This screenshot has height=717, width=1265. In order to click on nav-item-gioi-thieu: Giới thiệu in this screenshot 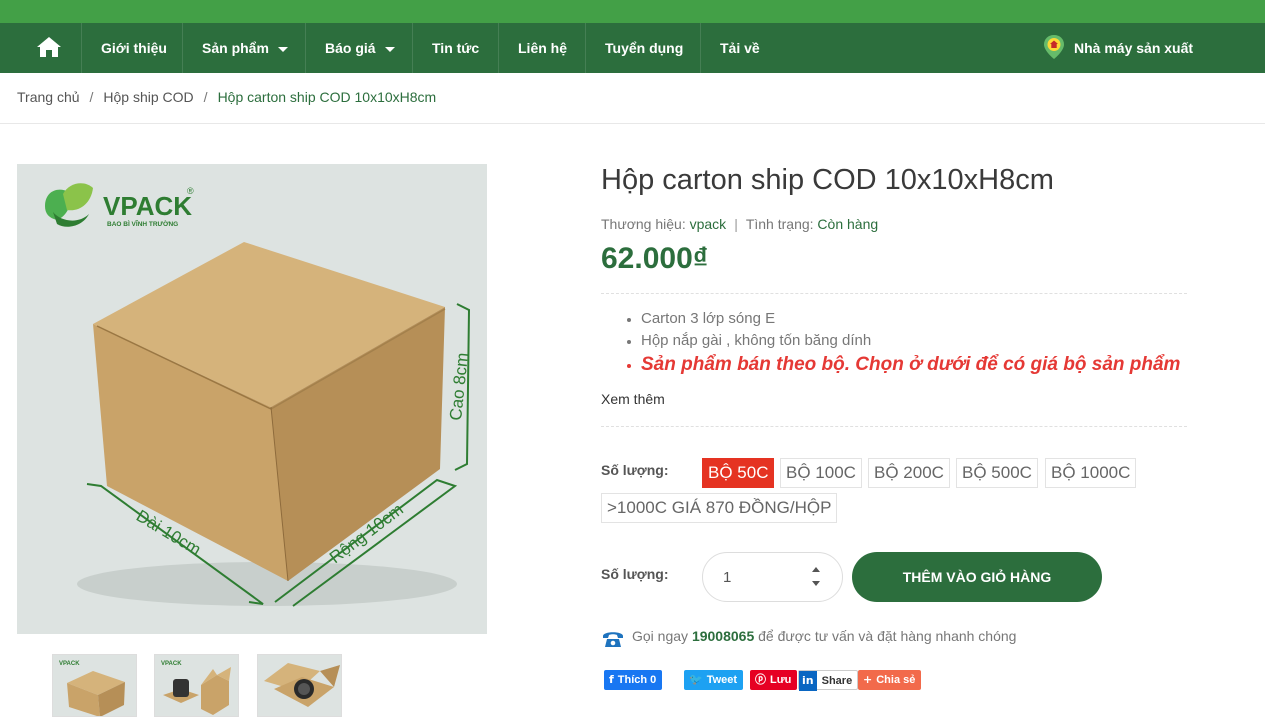, I will do `click(133, 48)`.